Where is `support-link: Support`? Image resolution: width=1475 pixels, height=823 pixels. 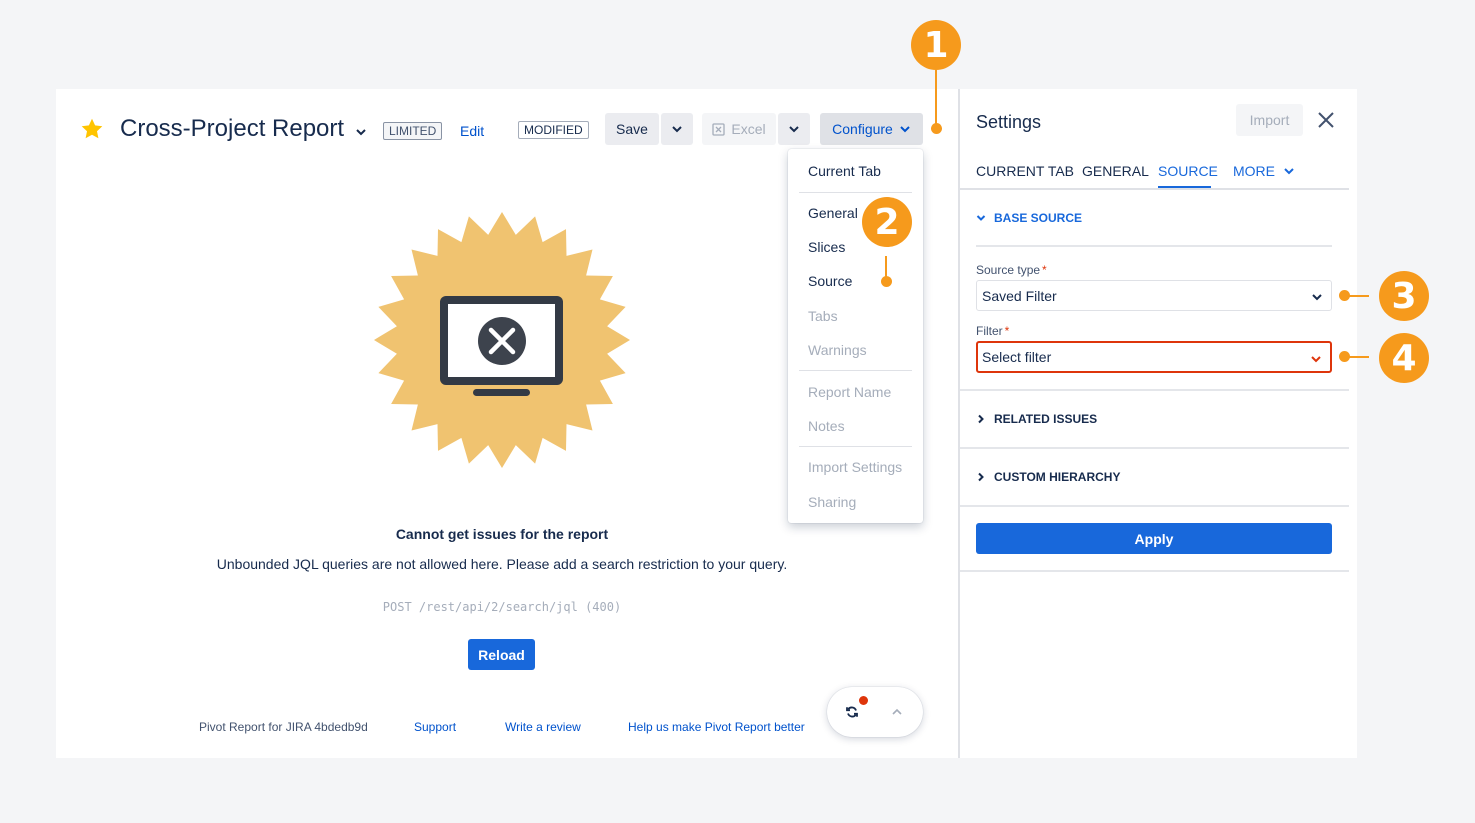 support-link: Support is located at coordinates (435, 727).